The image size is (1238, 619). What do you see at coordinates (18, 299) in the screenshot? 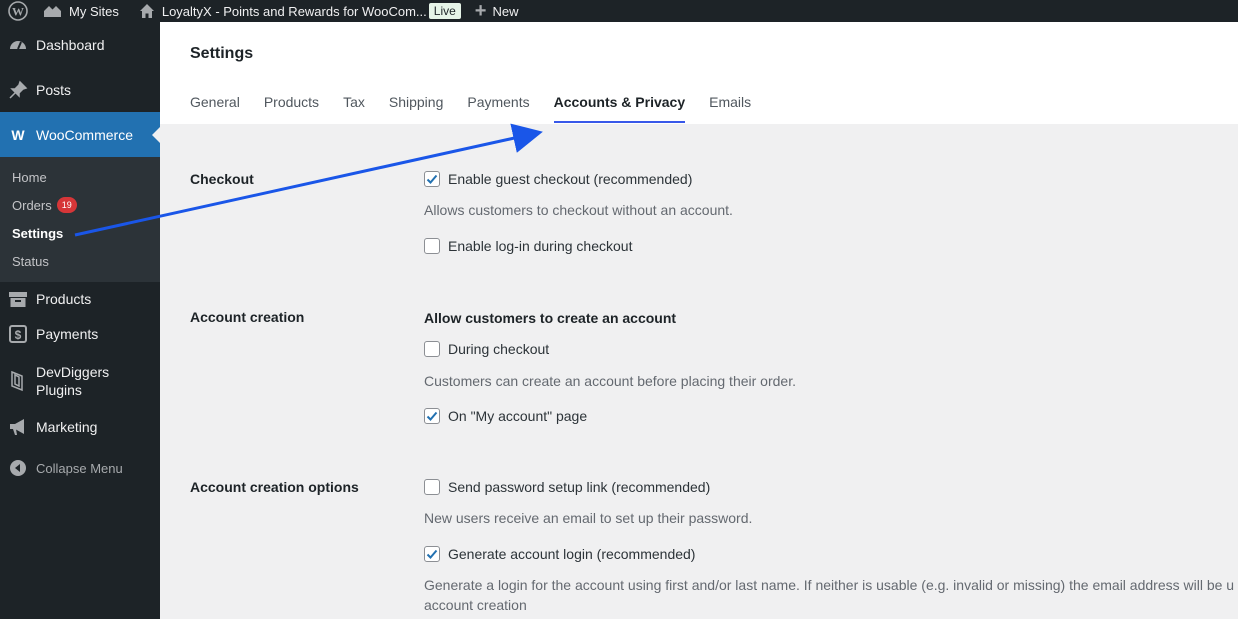
I see `archive-box-icon` at bounding box center [18, 299].